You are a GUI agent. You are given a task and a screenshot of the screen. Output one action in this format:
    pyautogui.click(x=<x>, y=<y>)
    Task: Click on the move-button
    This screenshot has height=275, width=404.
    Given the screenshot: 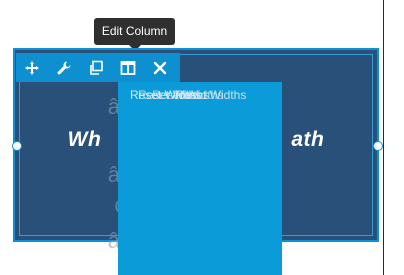 What is the action you would take?
    pyautogui.click(x=32, y=67)
    